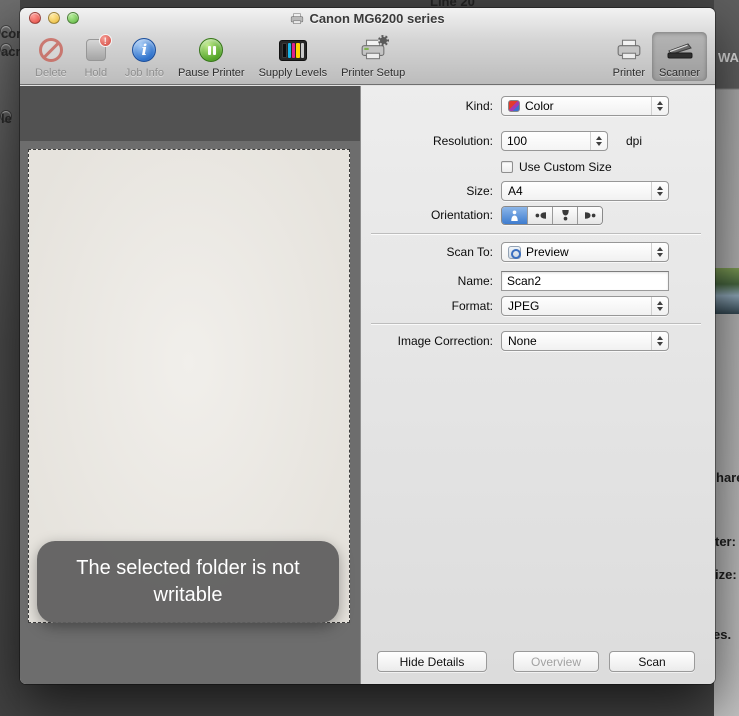 Image resolution: width=739 pixels, height=716 pixels. I want to click on background-text-fragment: le, so click(6, 118).